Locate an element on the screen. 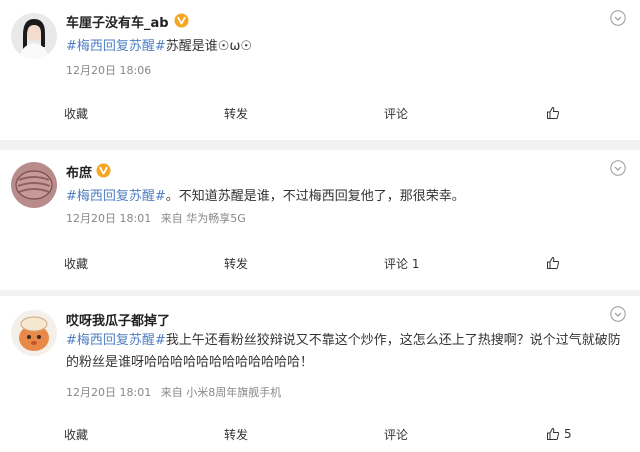 The width and height of the screenshot is (640, 452). like-count: 5 is located at coordinates (568, 434).